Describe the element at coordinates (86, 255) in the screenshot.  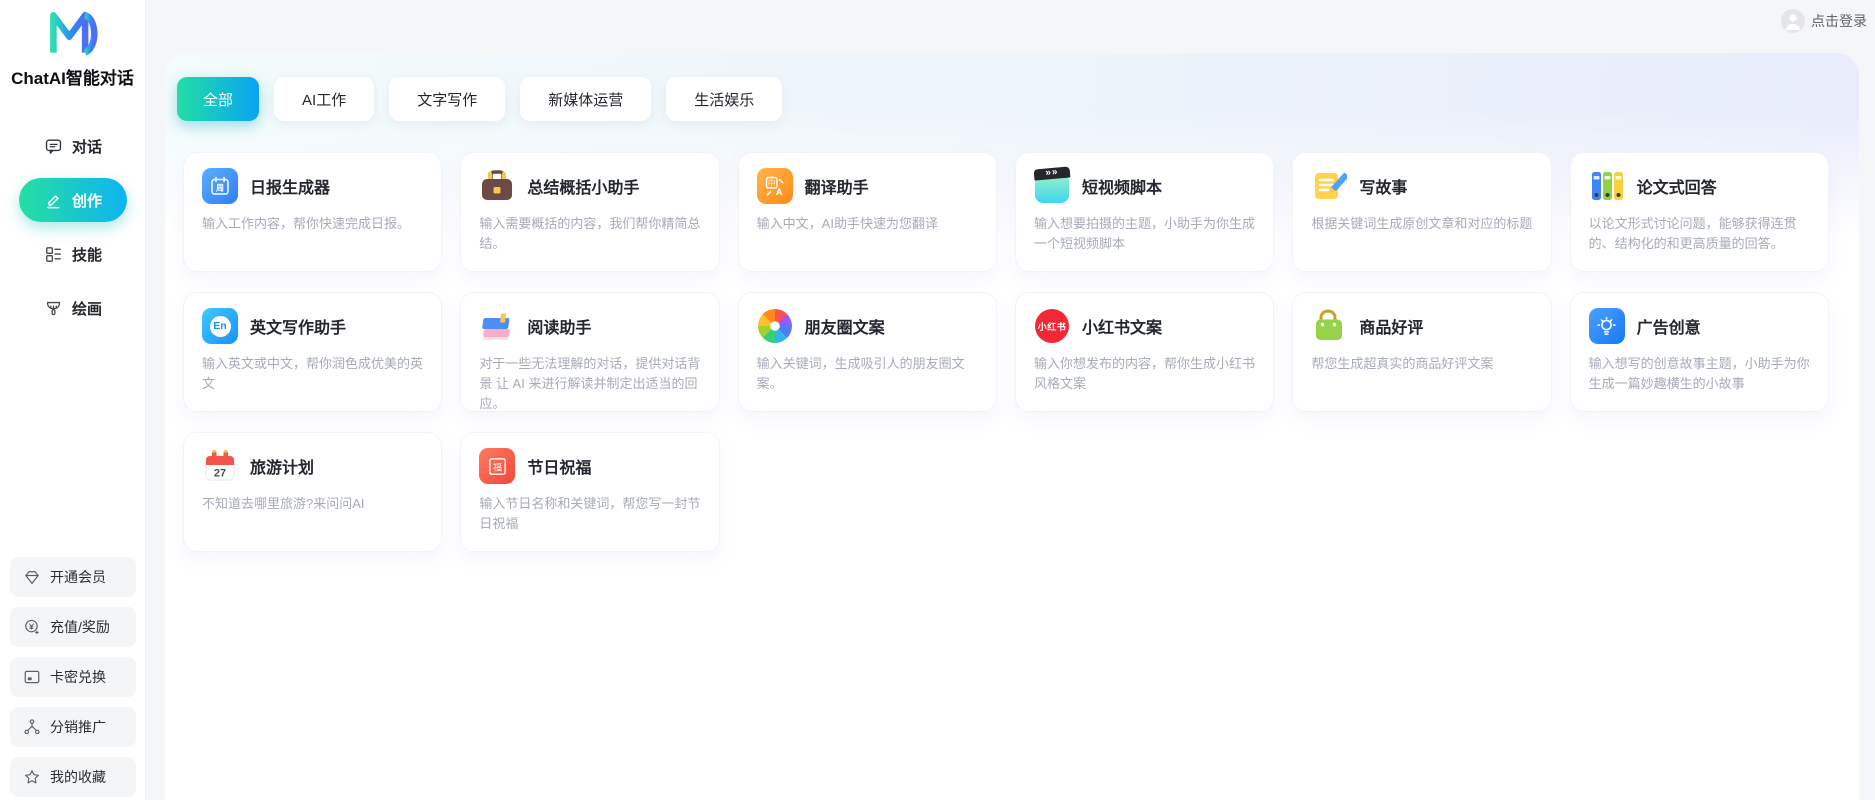
I see `sidebar-item-label: 技能` at that location.